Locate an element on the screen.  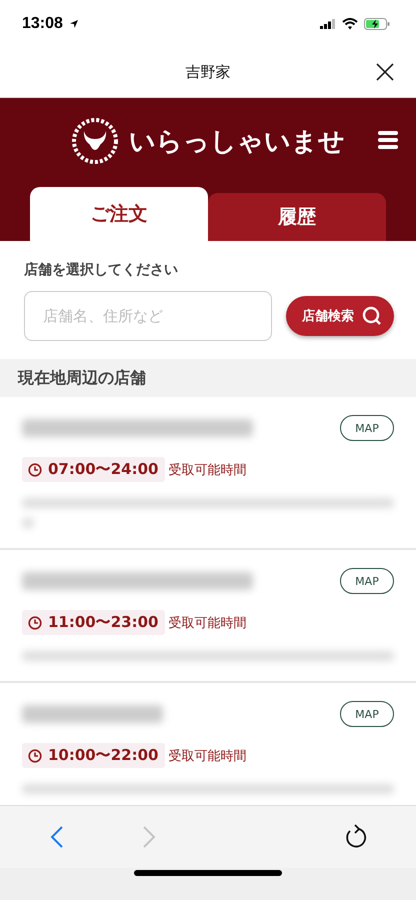
close-icon is located at coordinates (385, 72).